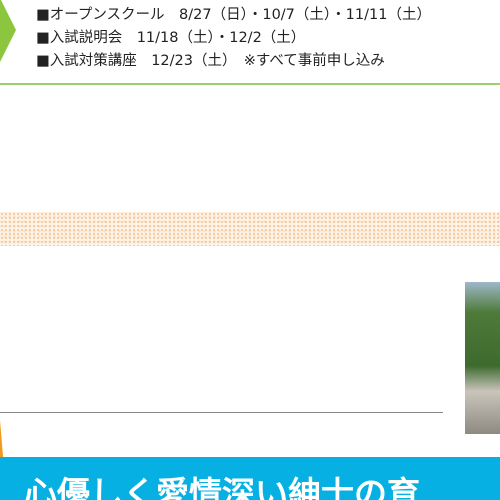  Describe the element at coordinates (210, 61) in the screenshot. I see `schedule-exam-course: ■入試対策講座 12/23（土） ※すべて事前申し込み` at that location.